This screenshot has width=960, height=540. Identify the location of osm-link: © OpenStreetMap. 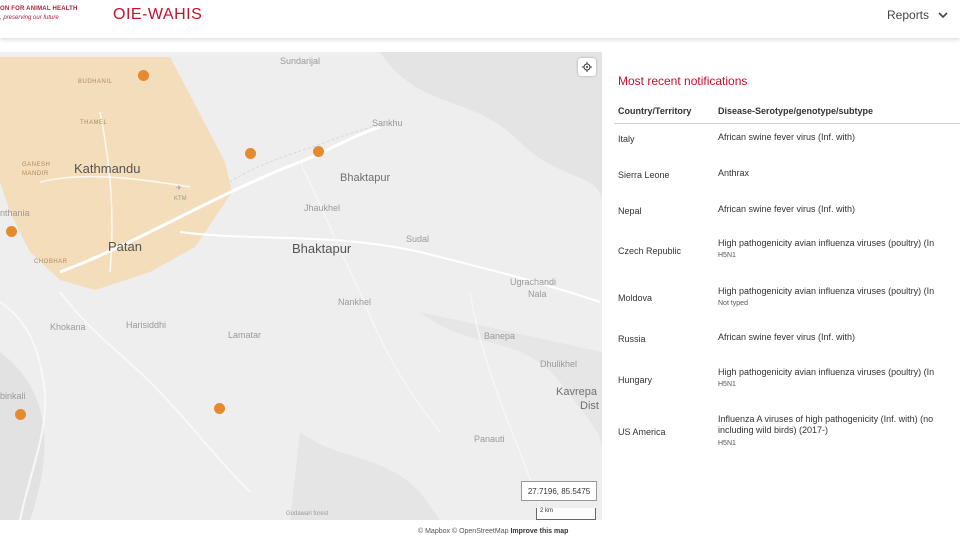
(480, 531).